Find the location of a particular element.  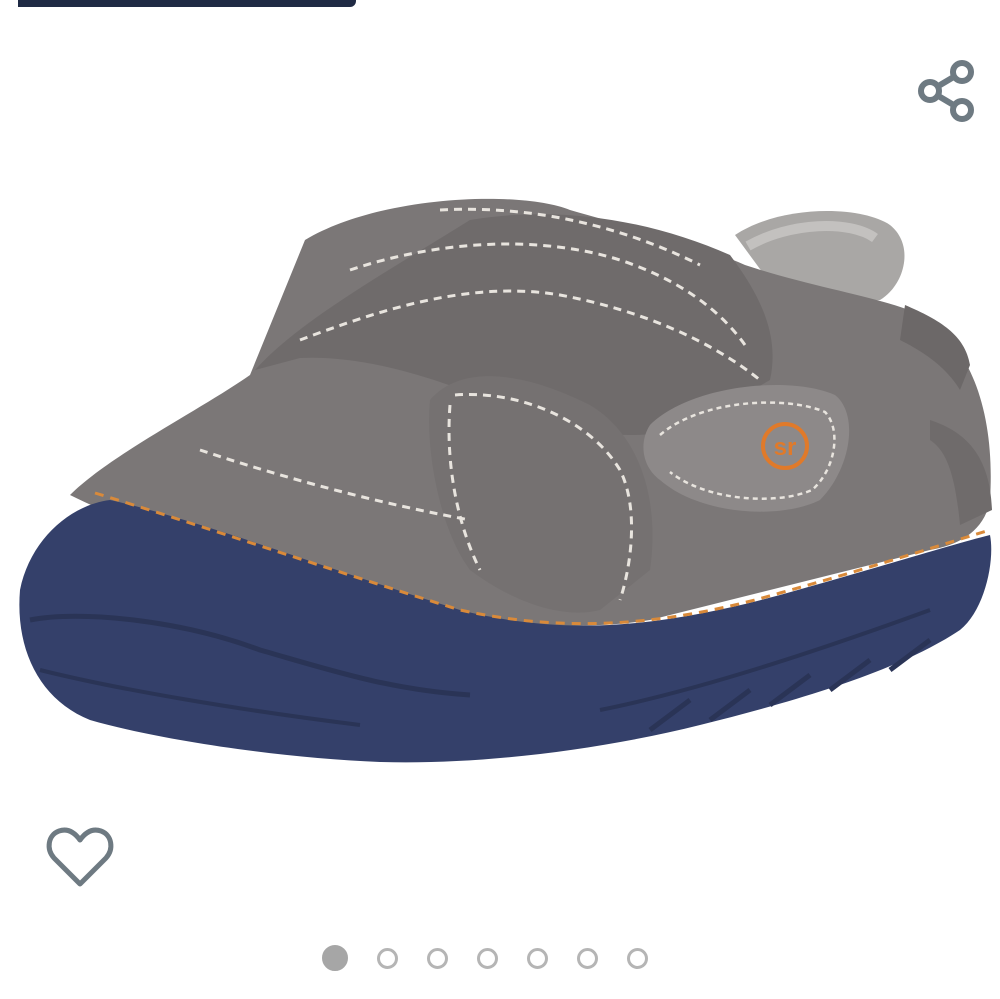

wishlist-button is located at coordinates (80, 858).